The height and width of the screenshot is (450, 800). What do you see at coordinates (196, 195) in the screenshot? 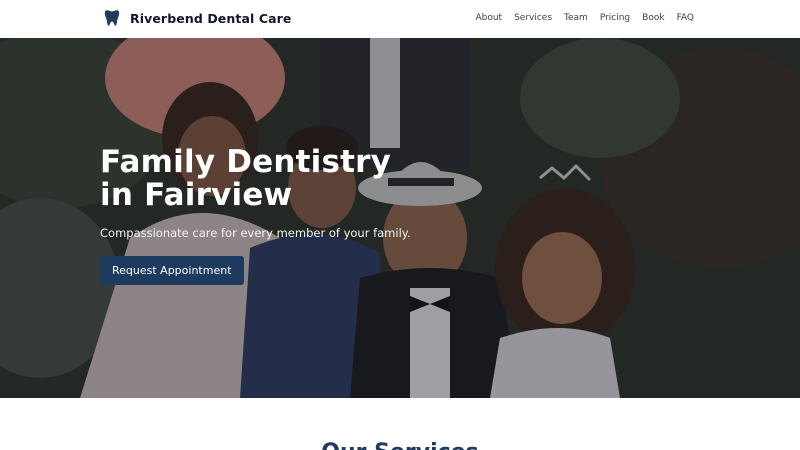
I see `hero-title-line-2: in Fairview` at bounding box center [196, 195].